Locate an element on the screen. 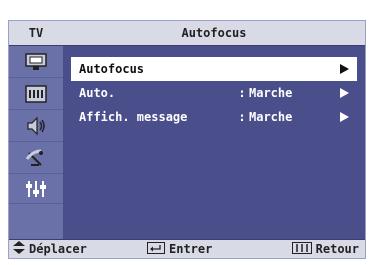 The width and height of the screenshot is (376, 265). footer-move: Déplacer is located at coordinates (50, 249).